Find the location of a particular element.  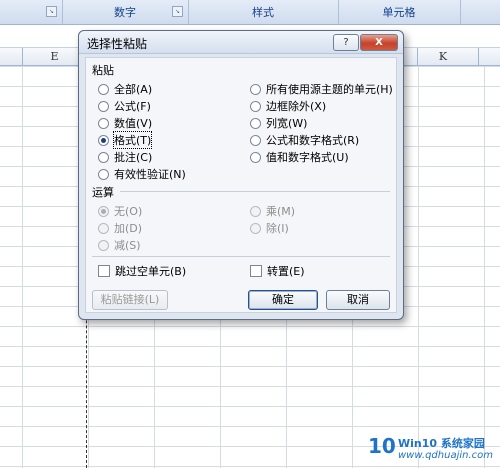

ok-button: 确定 is located at coordinates (283, 300).